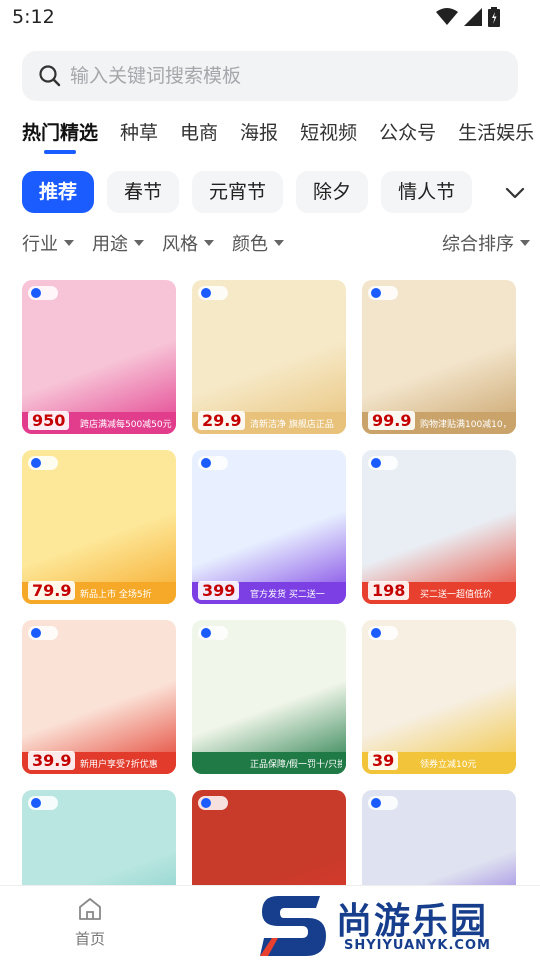 Image resolution: width=540 pixels, height=960 pixels. What do you see at coordinates (90, 909) in the screenshot?
I see `home-icon` at bounding box center [90, 909].